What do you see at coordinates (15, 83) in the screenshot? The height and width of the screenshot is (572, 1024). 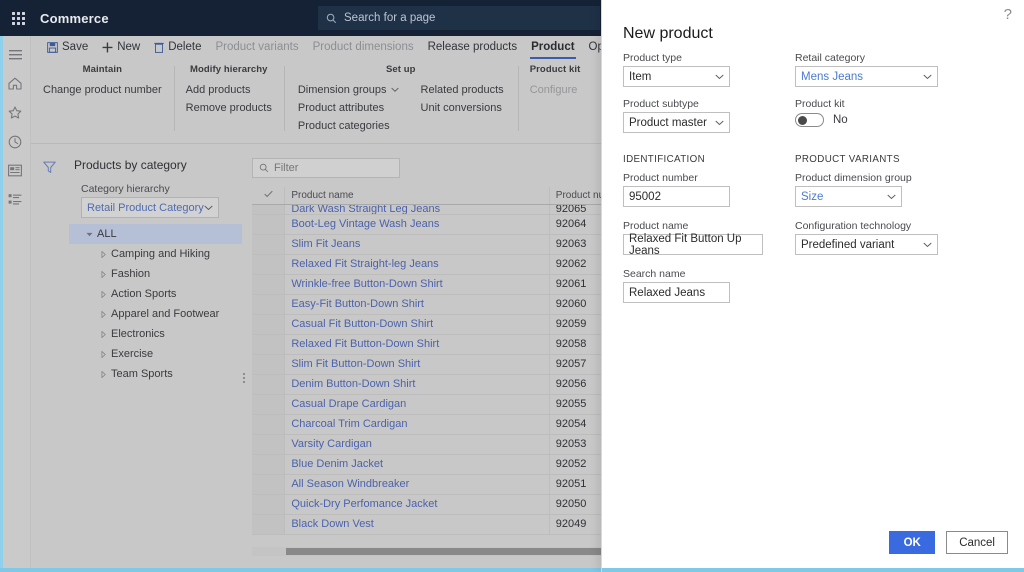 I see `home-icon` at bounding box center [15, 83].